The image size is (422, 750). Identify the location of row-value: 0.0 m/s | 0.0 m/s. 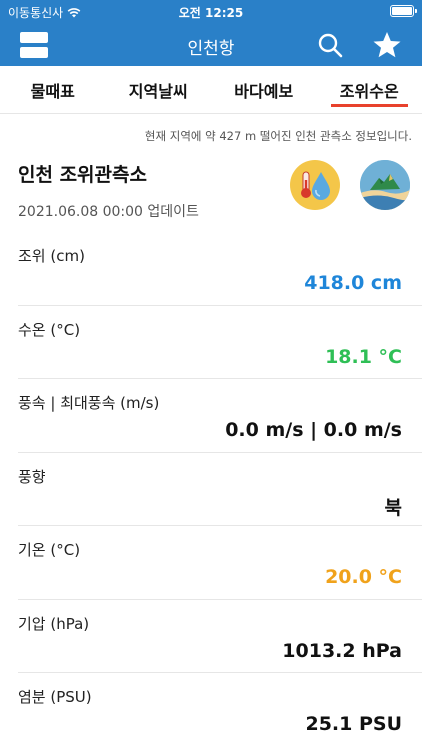
(313, 430).